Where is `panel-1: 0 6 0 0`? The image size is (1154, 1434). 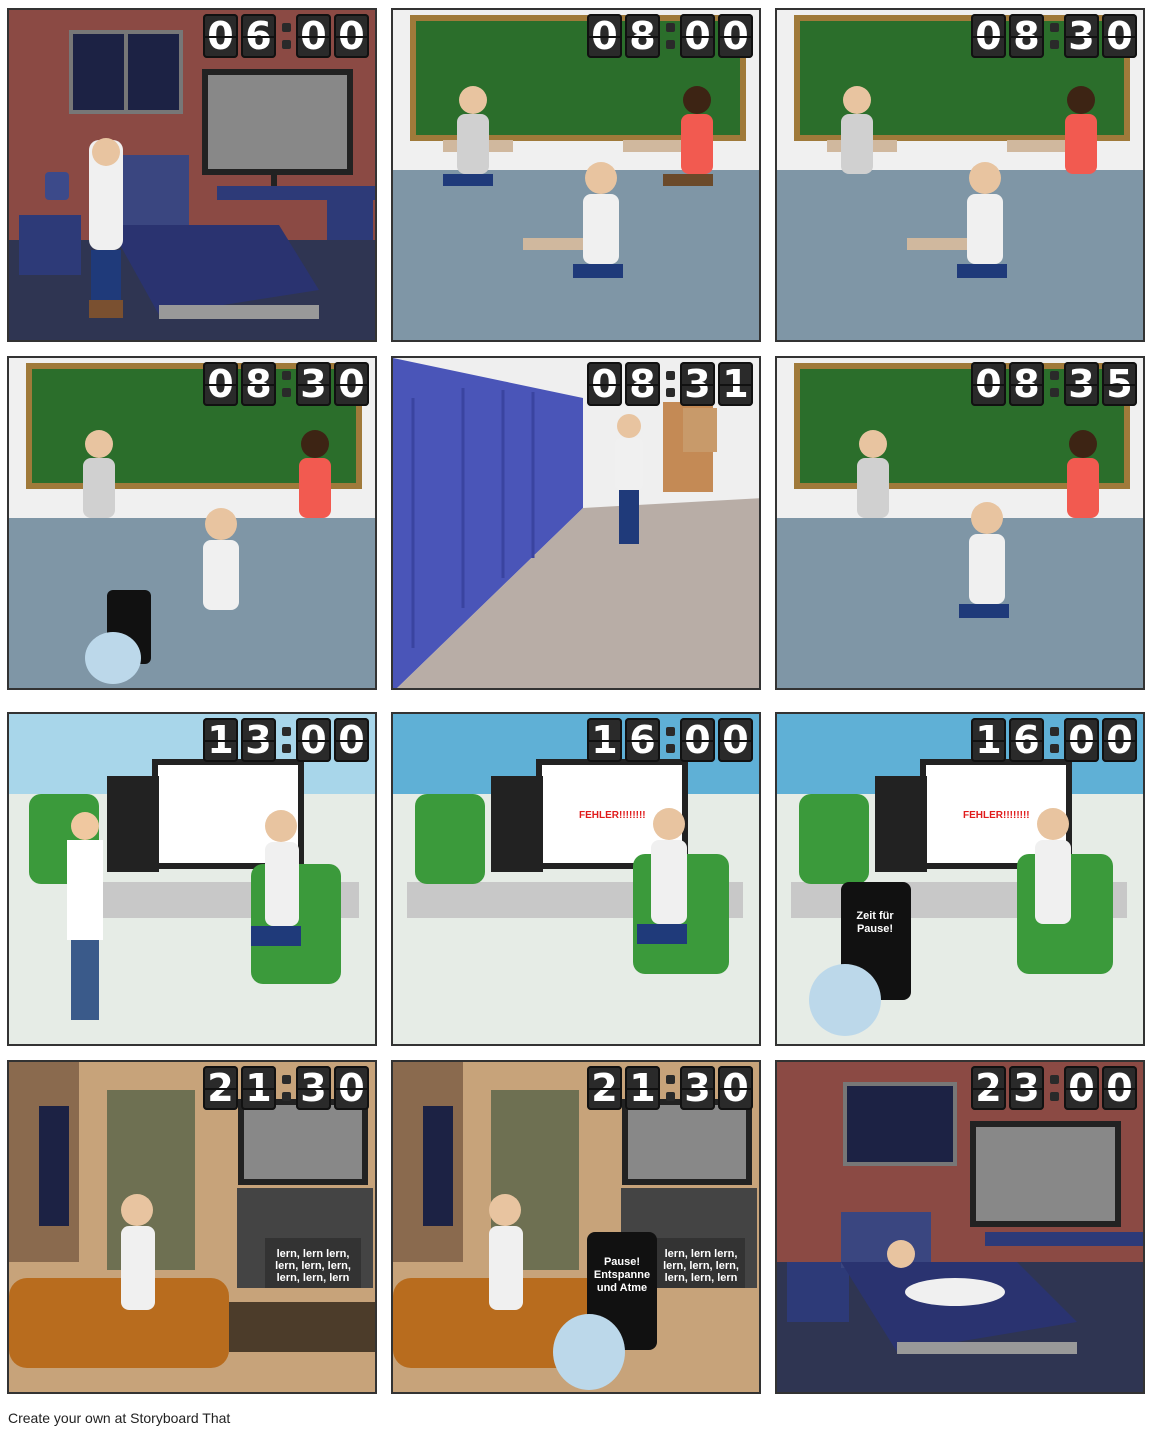
panel-1: 0 6 0 0 is located at coordinates (192, 175).